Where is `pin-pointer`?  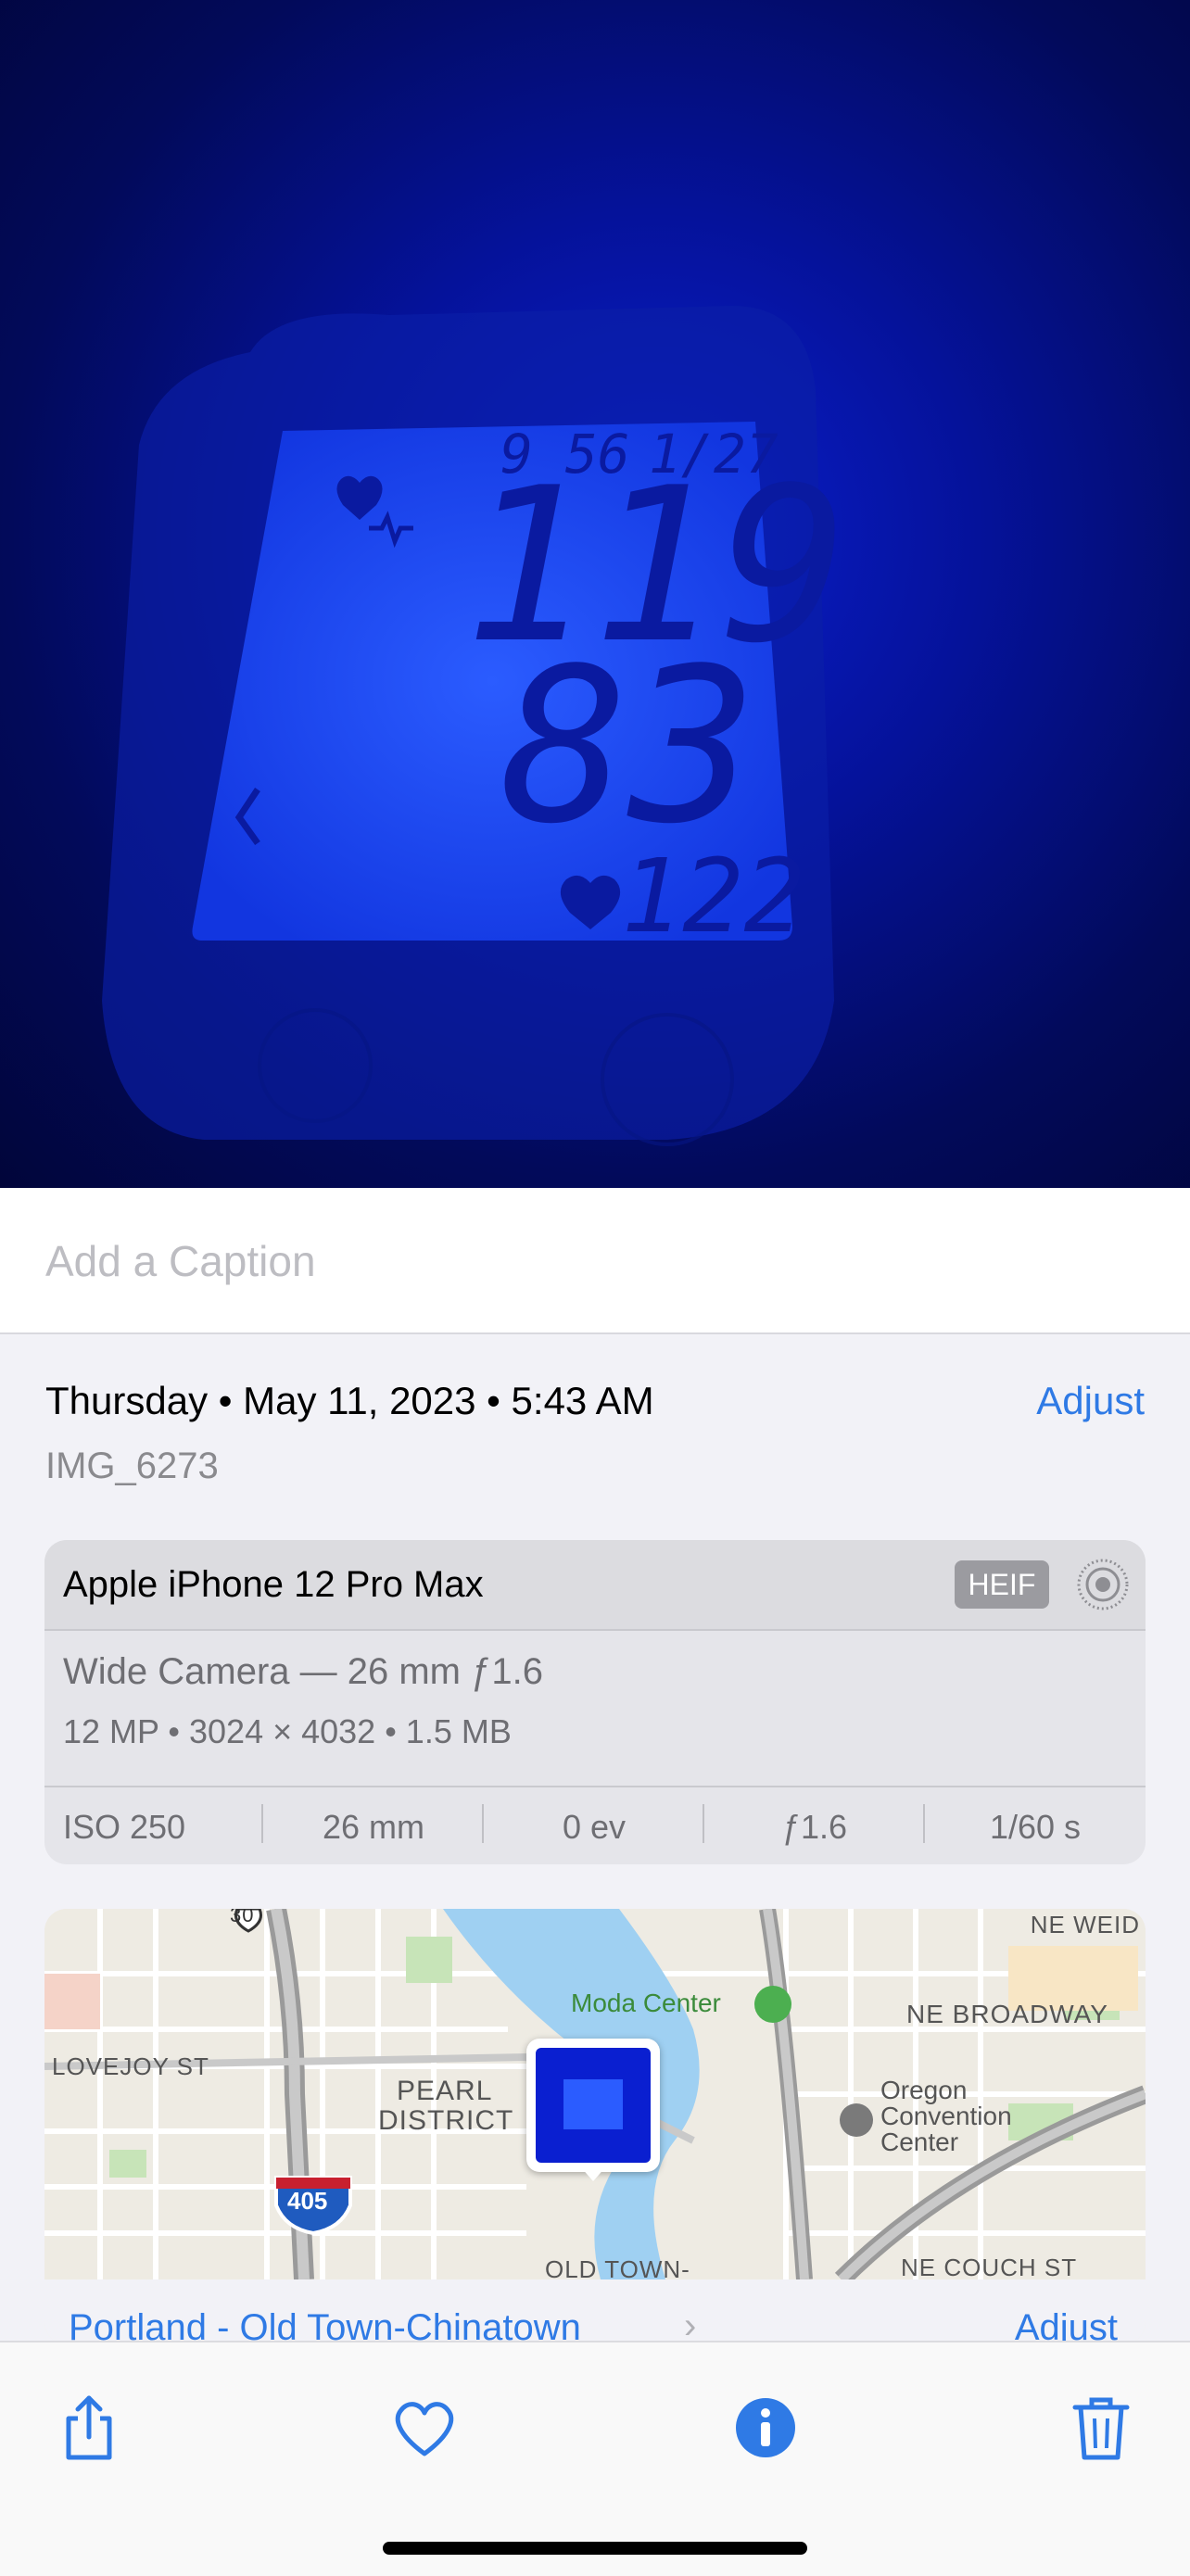 pin-pointer is located at coordinates (593, 2173).